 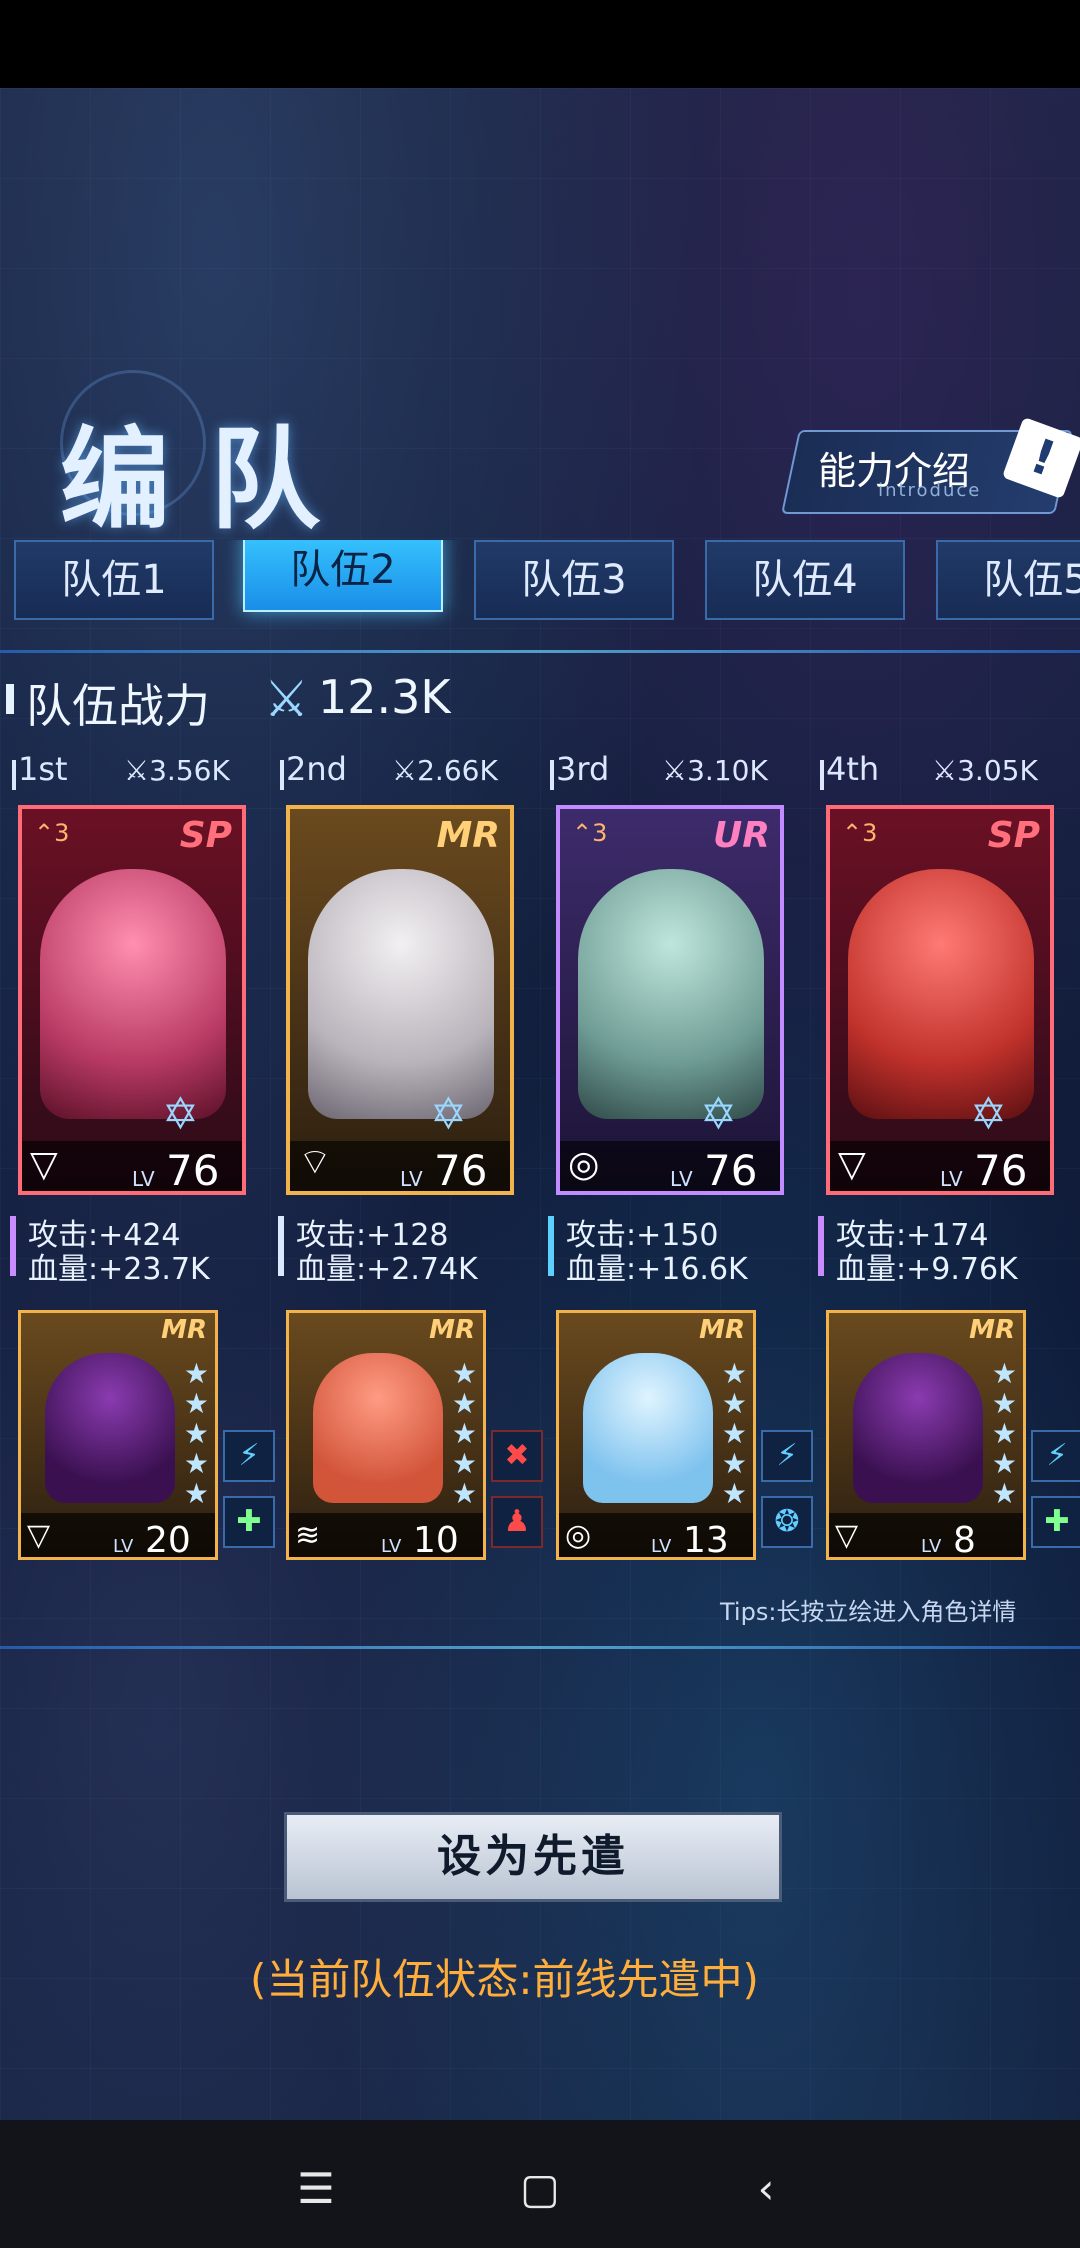 What do you see at coordinates (517, 1456) in the screenshot?
I see `skill-icon: ✖` at bounding box center [517, 1456].